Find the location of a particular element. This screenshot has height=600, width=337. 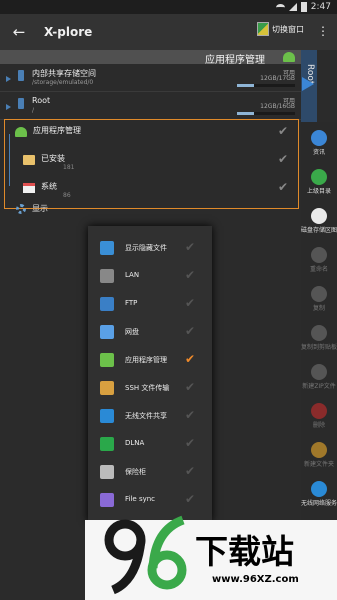

more-vert-icon: ⋮ is located at coordinates (323, 31).